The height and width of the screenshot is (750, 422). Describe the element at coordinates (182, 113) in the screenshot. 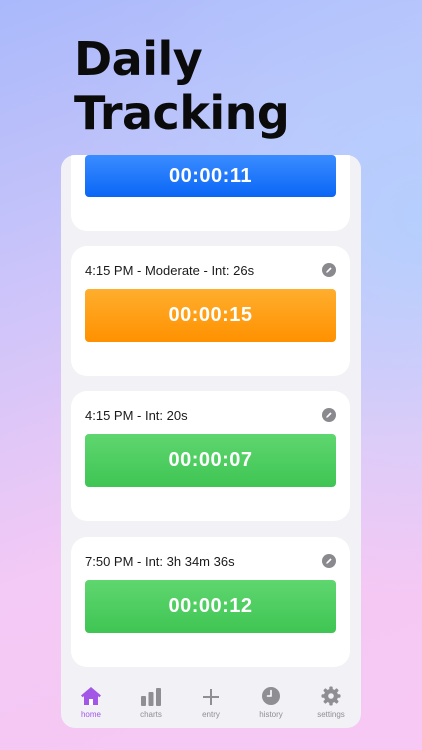

I see `headline-line-2: Tracking` at that location.